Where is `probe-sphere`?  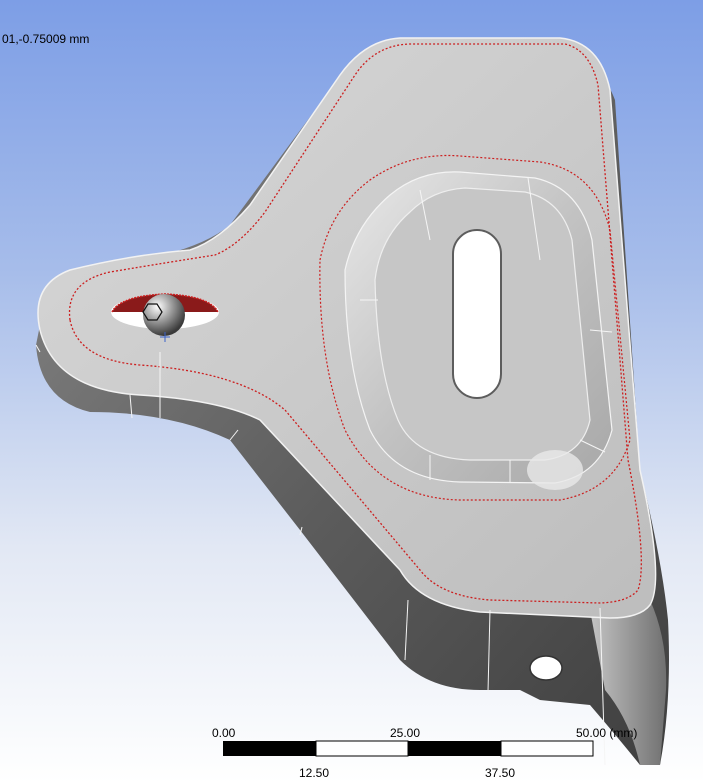
probe-sphere is located at coordinates (164, 315).